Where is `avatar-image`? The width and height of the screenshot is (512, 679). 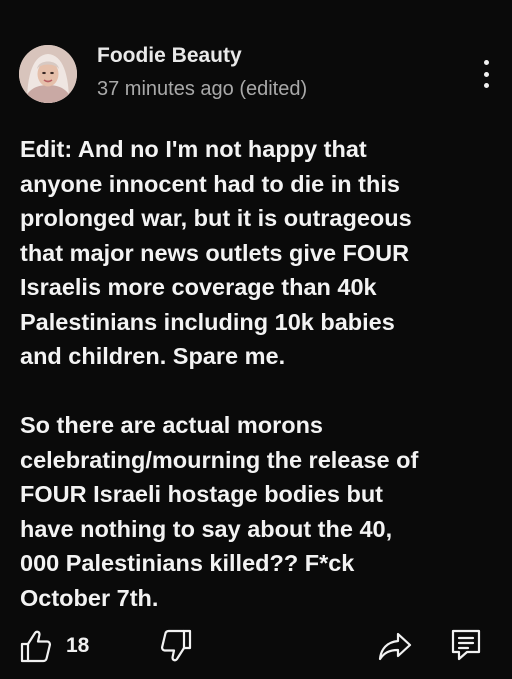
avatar-image is located at coordinates (48, 74).